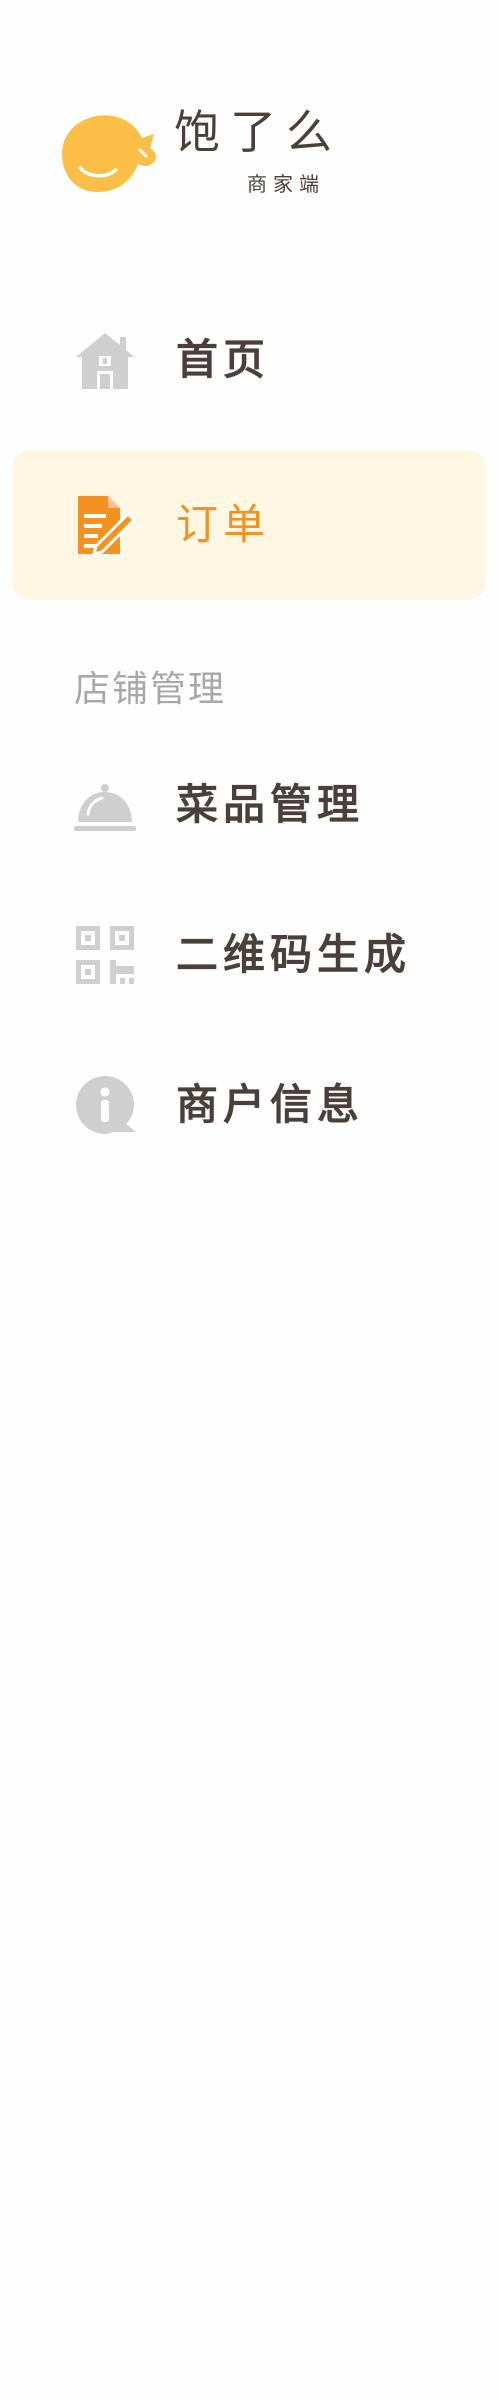 The width and height of the screenshot is (501, 2400). What do you see at coordinates (150, 689) in the screenshot?
I see `section-heading-store-management: 店铺管理` at bounding box center [150, 689].